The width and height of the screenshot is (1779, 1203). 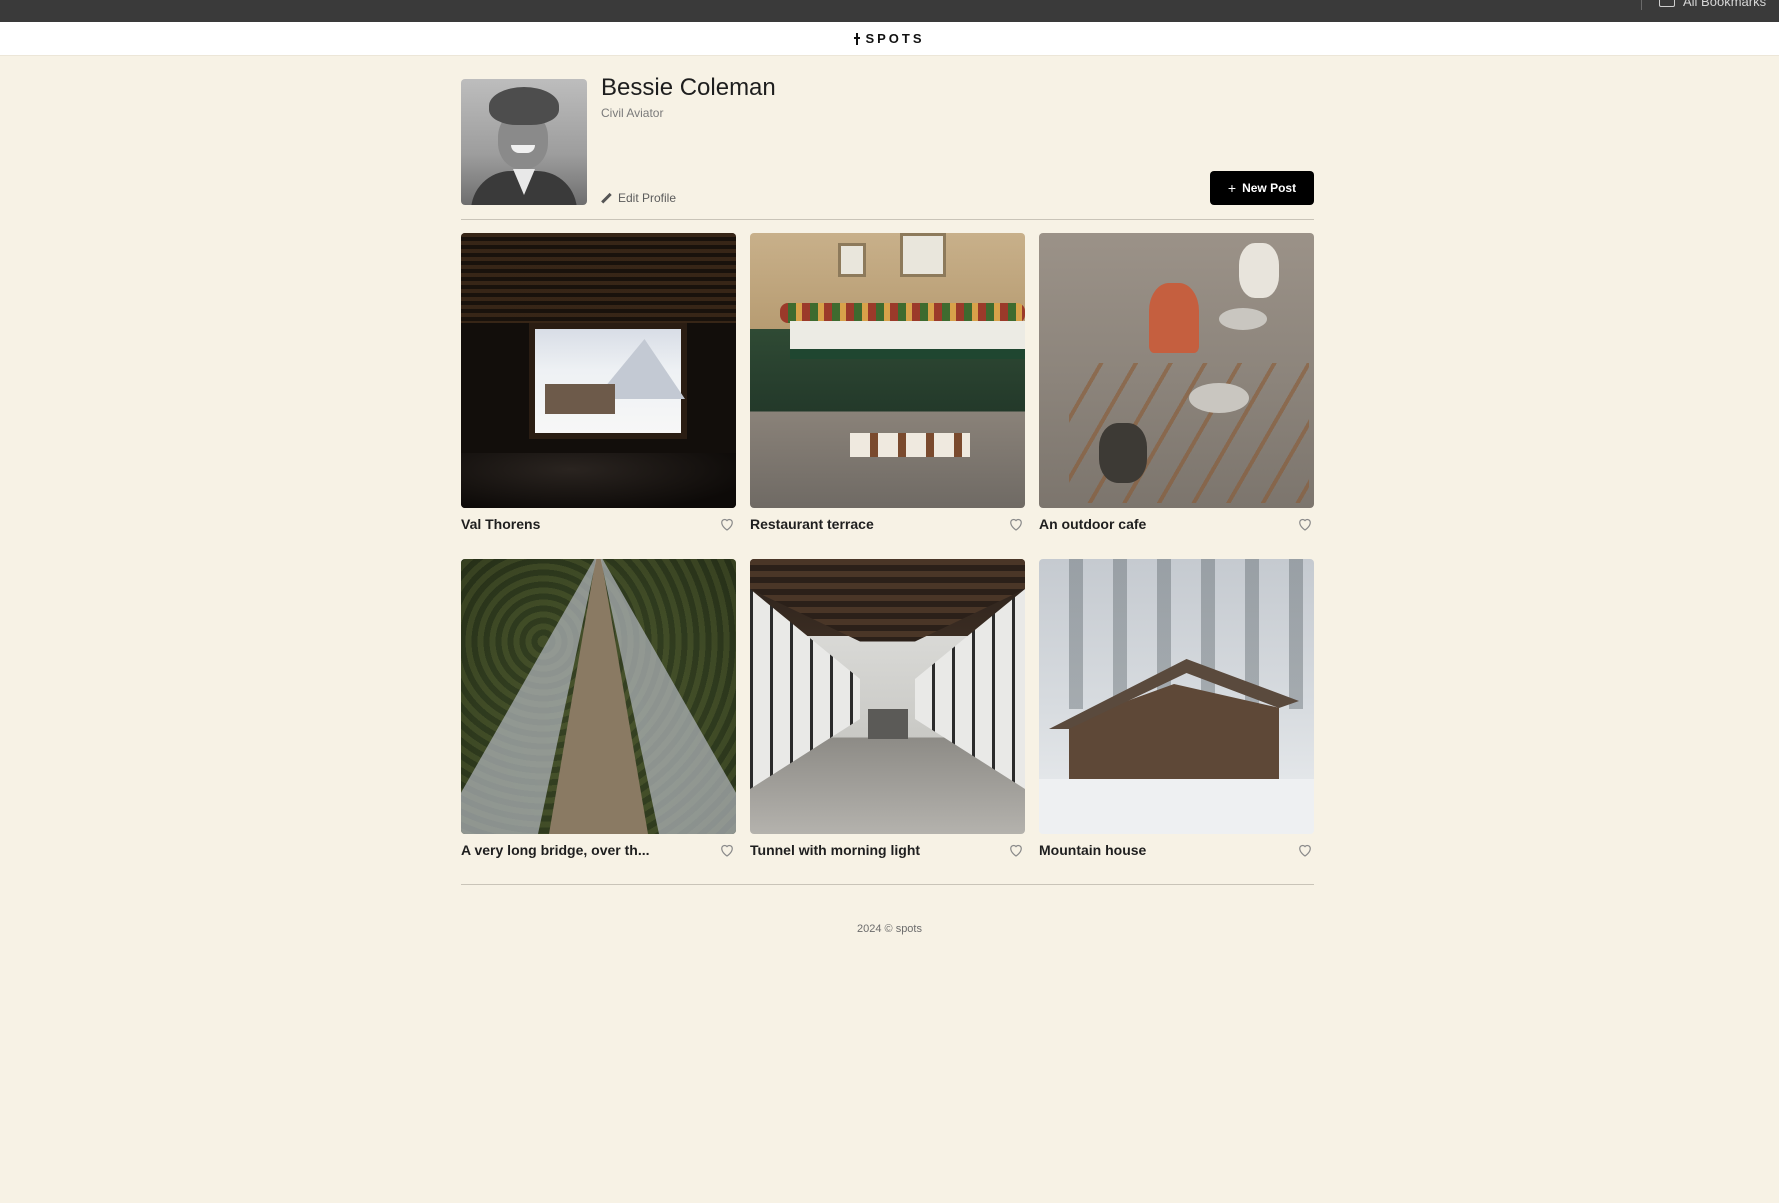 What do you see at coordinates (887, 884) in the screenshot?
I see `footer-divider` at bounding box center [887, 884].